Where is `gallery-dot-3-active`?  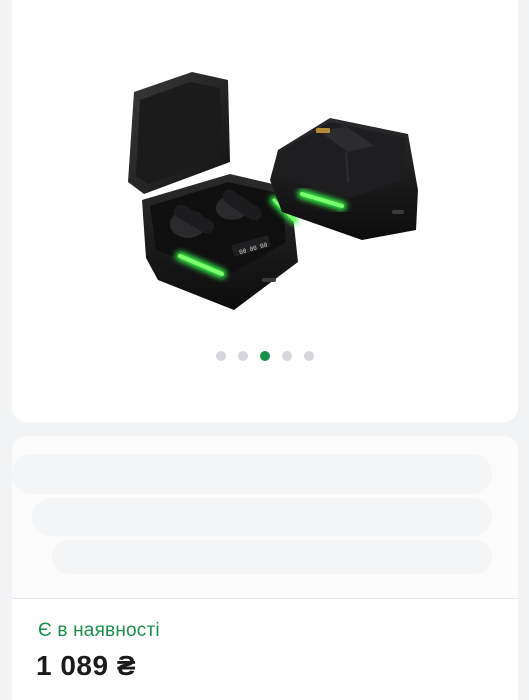
gallery-dot-3-active is located at coordinates (265, 356).